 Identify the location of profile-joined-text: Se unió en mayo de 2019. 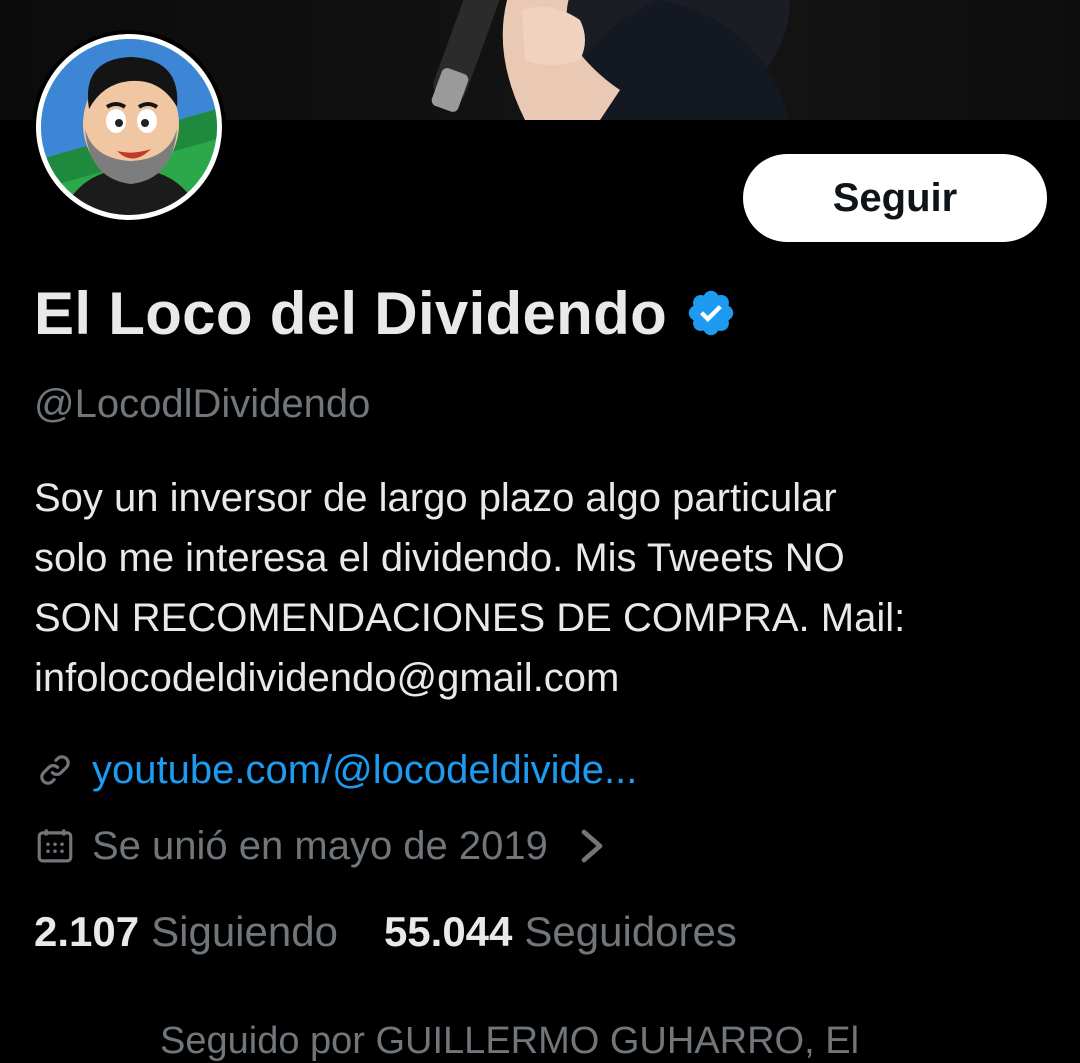
(320, 845).